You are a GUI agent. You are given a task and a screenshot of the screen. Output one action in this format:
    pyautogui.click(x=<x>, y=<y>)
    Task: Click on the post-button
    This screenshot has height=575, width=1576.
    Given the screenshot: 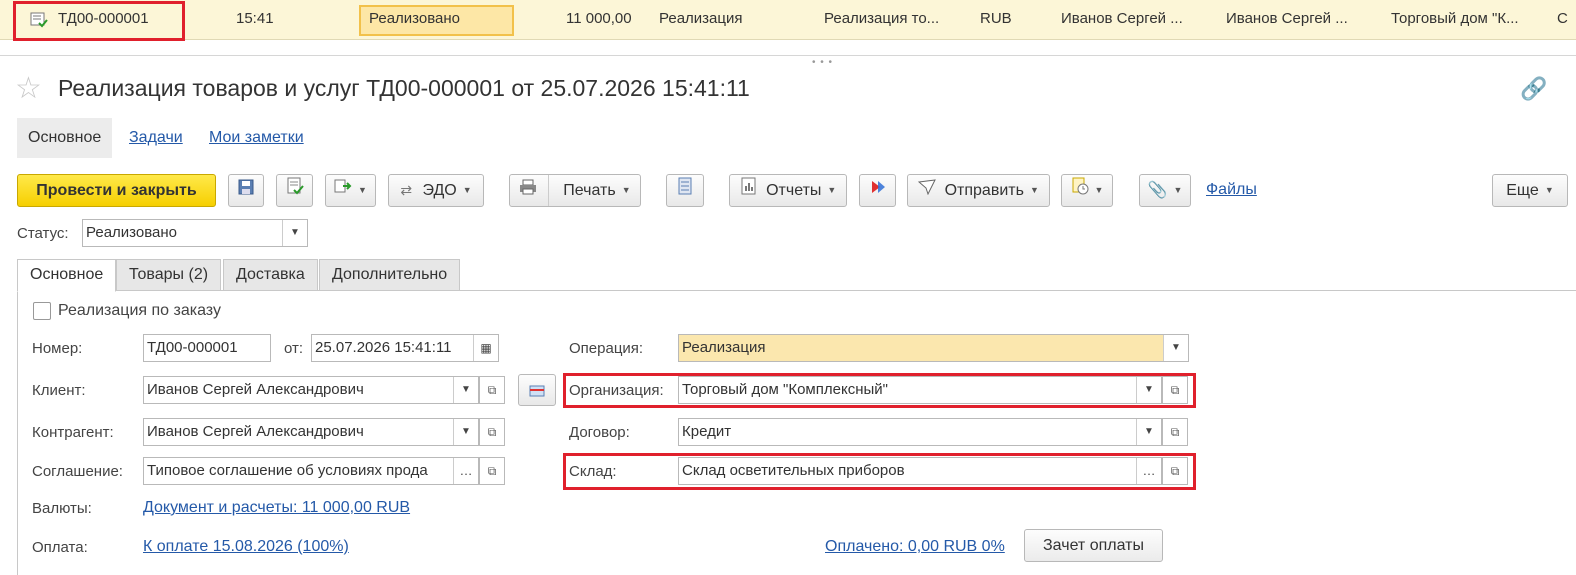 What is the action you would take?
    pyautogui.click(x=294, y=190)
    